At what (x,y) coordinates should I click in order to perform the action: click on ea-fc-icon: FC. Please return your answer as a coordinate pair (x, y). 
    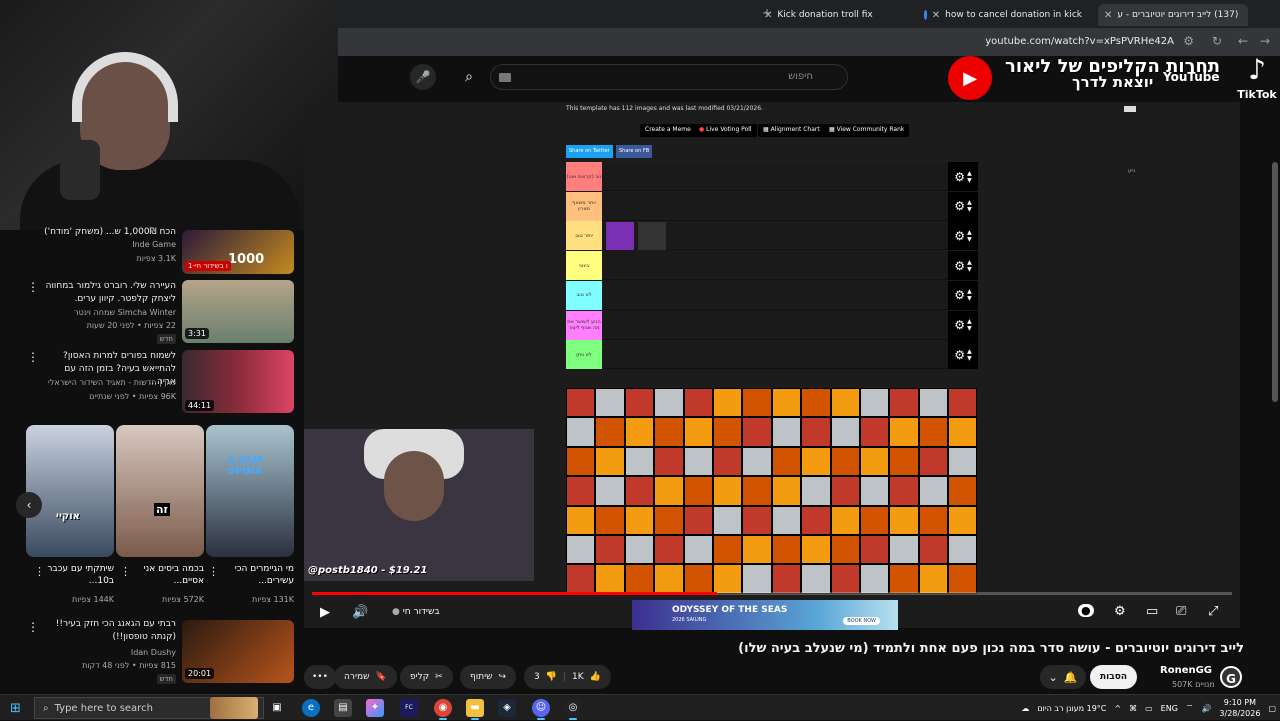
    Looking at the image, I should click on (409, 708).